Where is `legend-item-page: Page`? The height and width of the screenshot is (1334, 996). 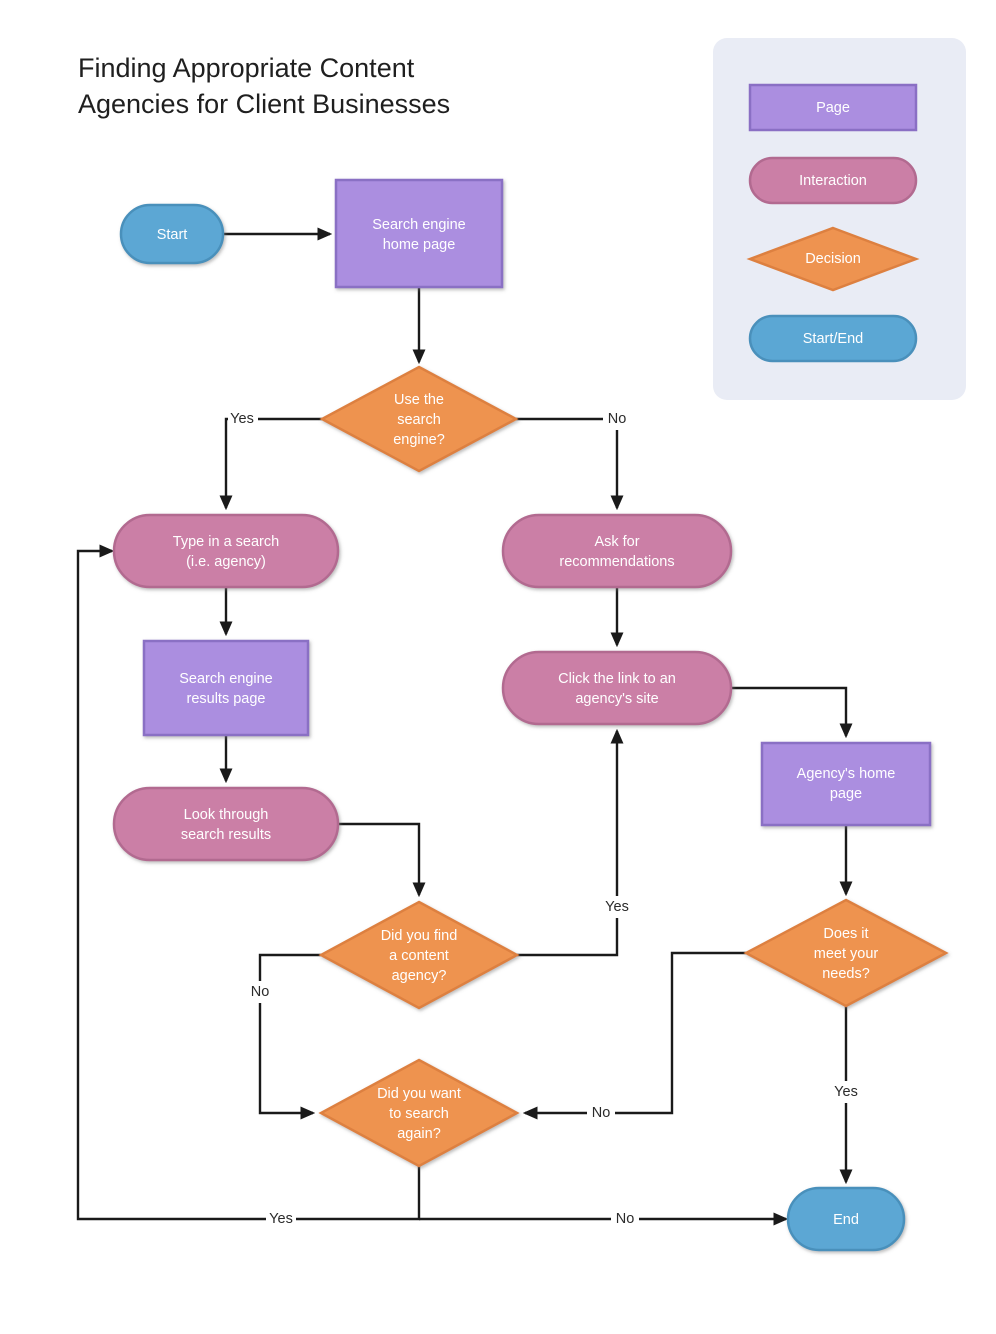
legend-item-page: Page is located at coordinates (833, 107).